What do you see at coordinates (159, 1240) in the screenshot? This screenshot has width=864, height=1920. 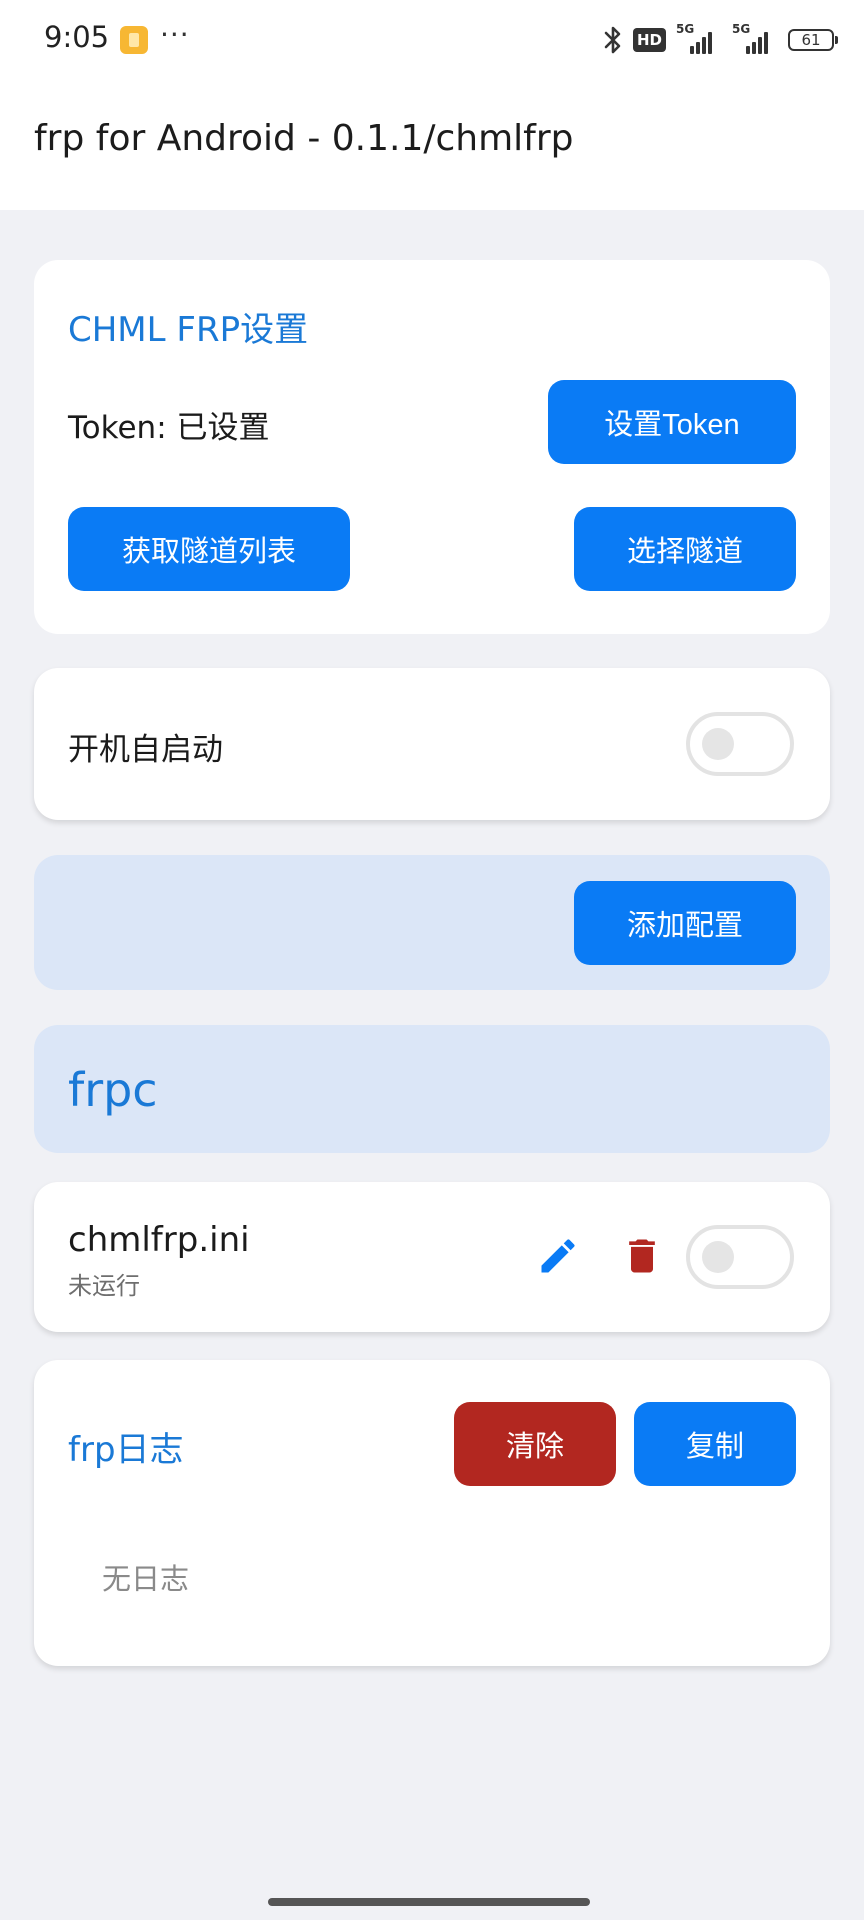 I see `config-name: chmlfrp.ini` at bounding box center [159, 1240].